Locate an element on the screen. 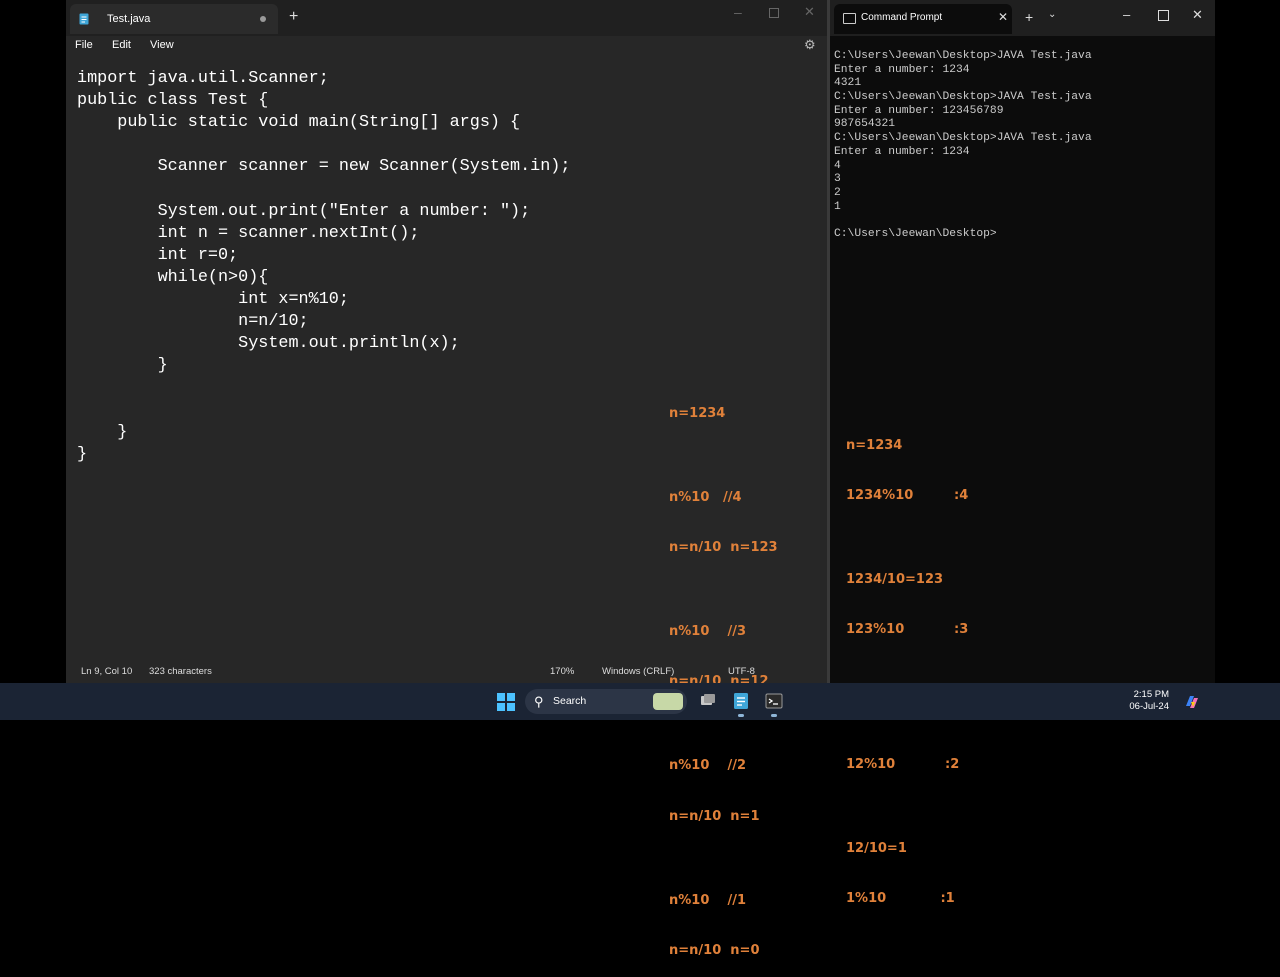 Image resolution: width=1280 pixels, height=977 pixels. task-view-icon is located at coordinates (708, 701).